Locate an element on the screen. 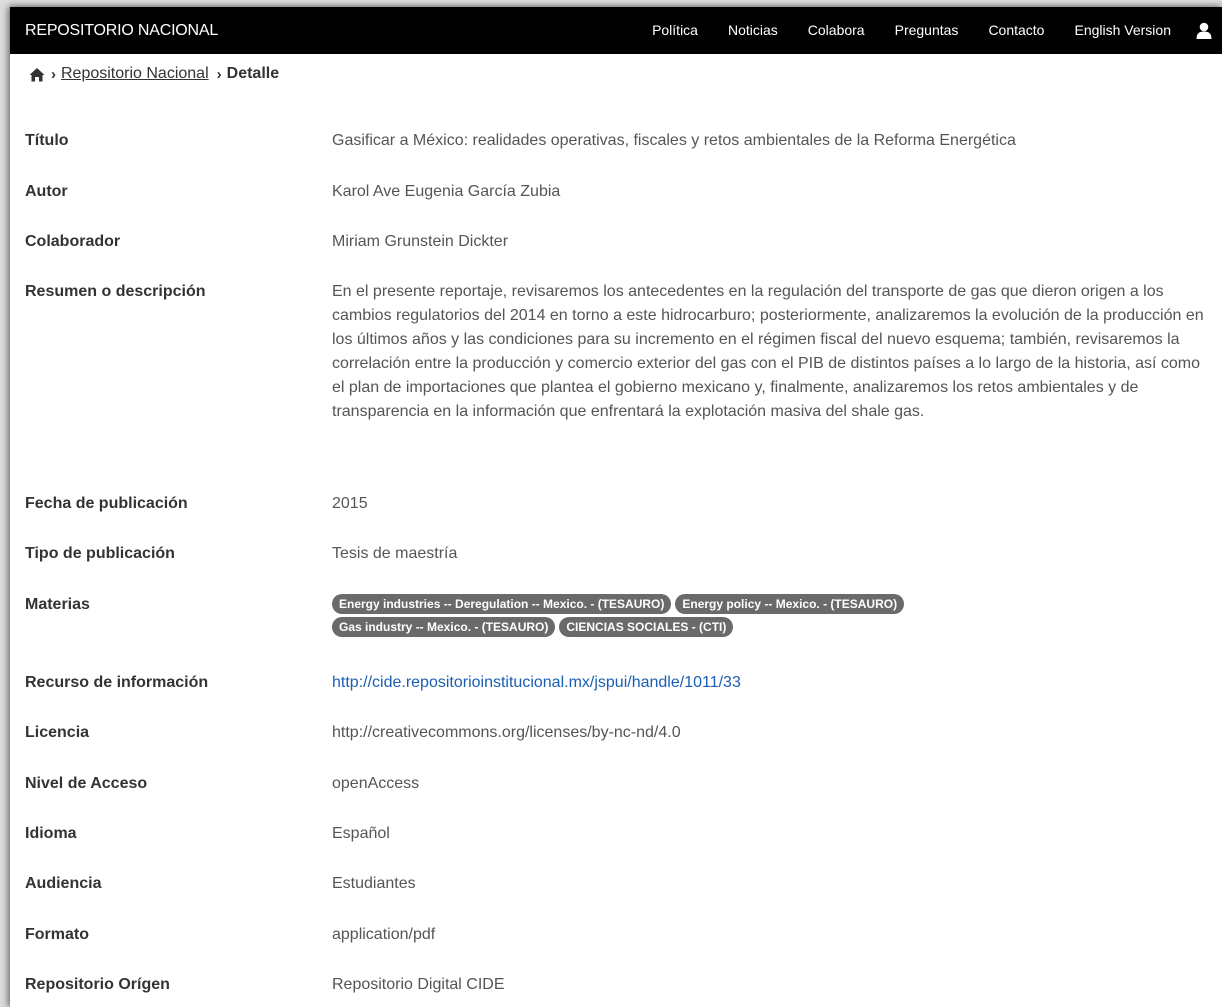 This screenshot has width=1222, height=1007. value-audiencia: Estudiantes is located at coordinates (374, 883).